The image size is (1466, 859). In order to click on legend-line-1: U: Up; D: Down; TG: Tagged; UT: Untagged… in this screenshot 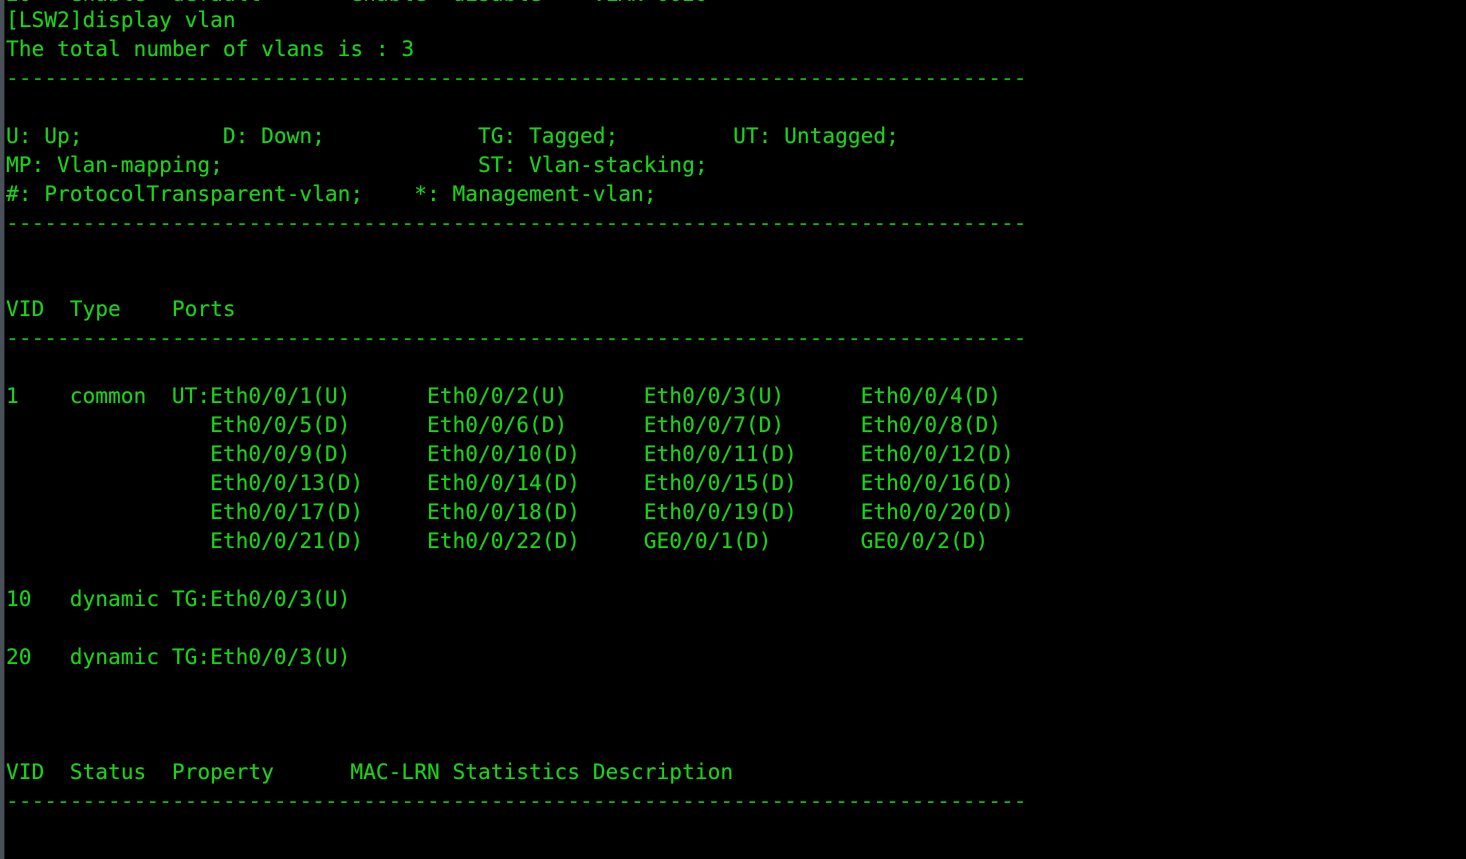, I will do `click(452, 135)`.